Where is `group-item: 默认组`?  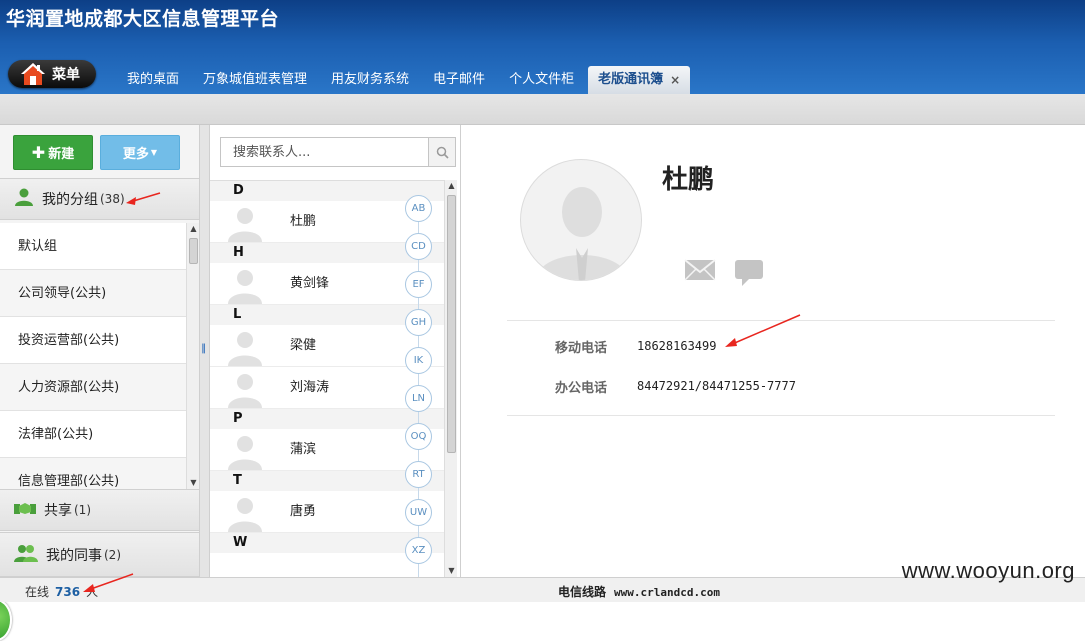
group-item: 默认组 is located at coordinates (93, 246).